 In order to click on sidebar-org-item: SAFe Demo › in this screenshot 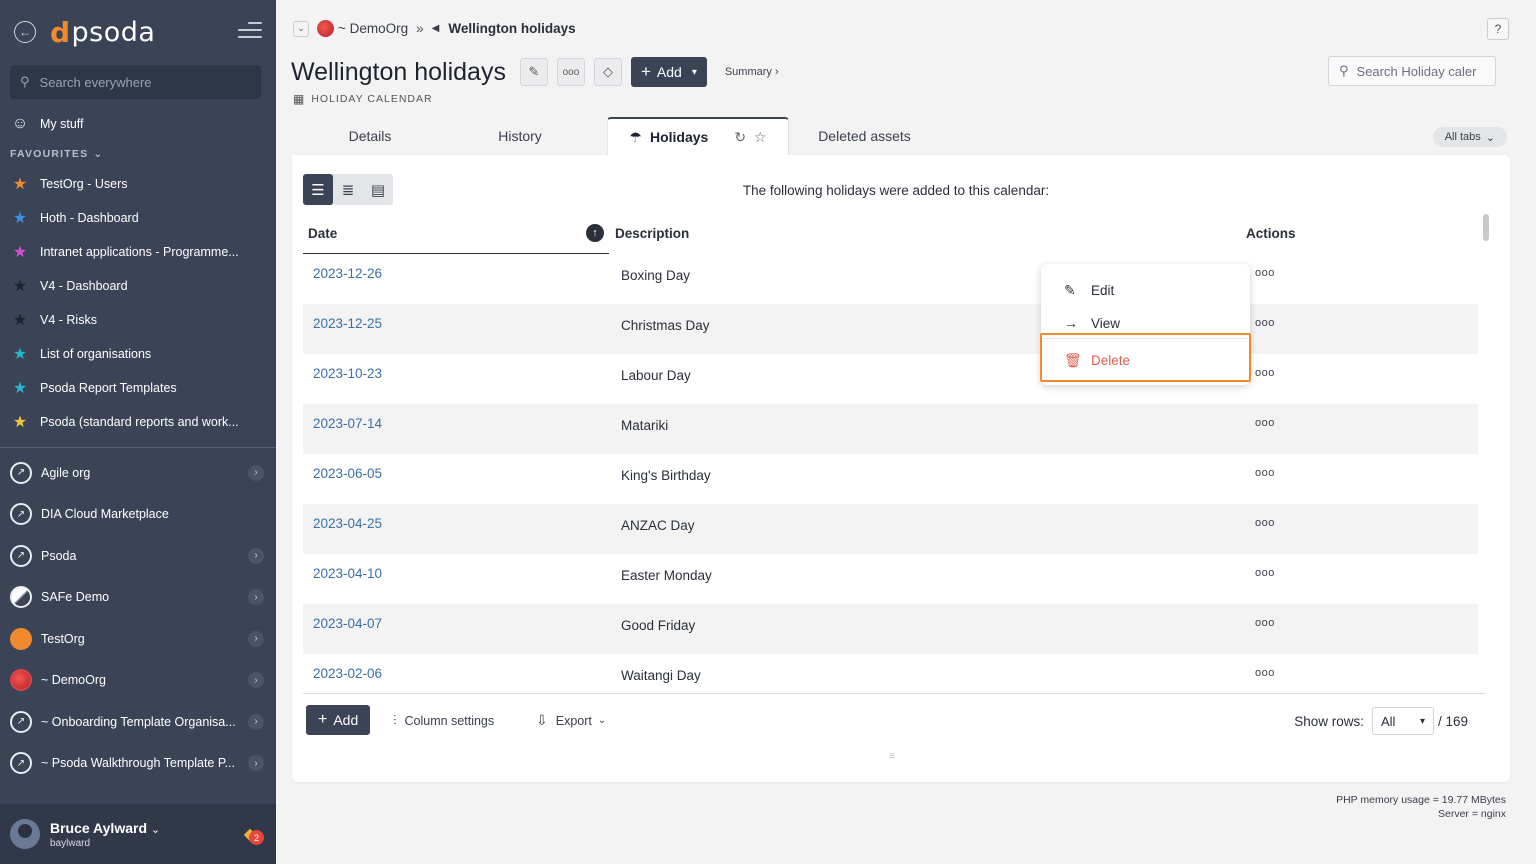, I will do `click(138, 598)`.